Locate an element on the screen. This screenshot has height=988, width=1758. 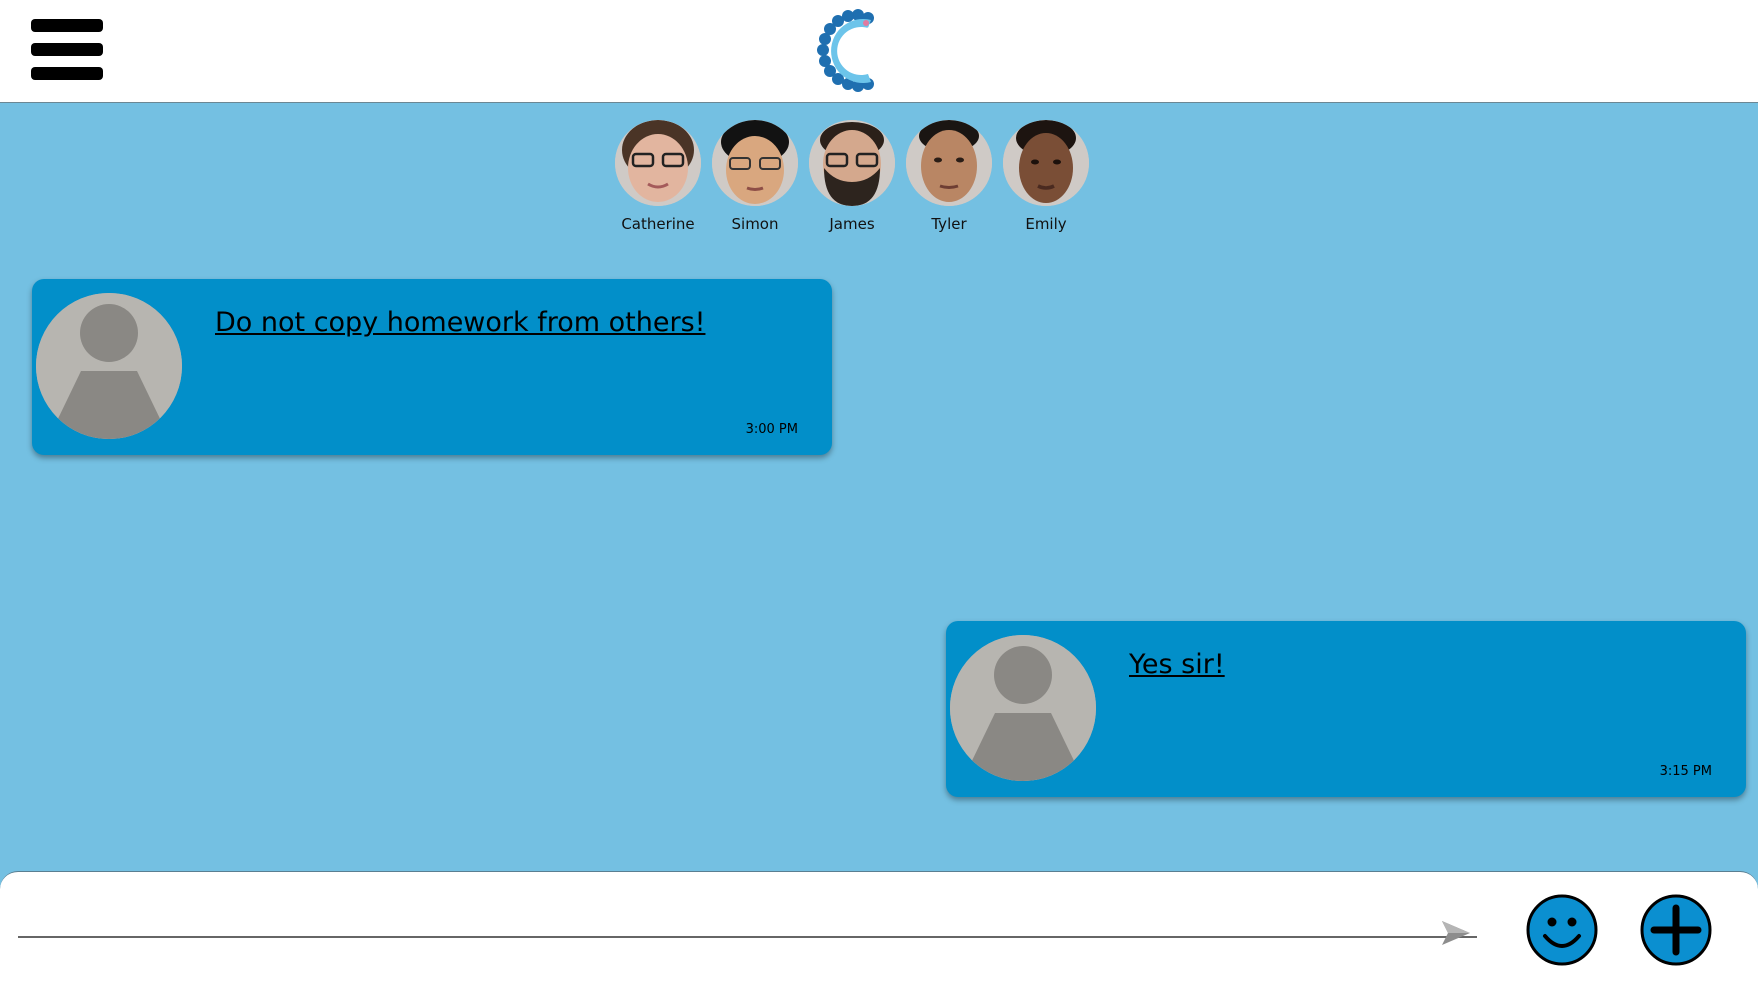
member-name: Simon is located at coordinates (755, 224).